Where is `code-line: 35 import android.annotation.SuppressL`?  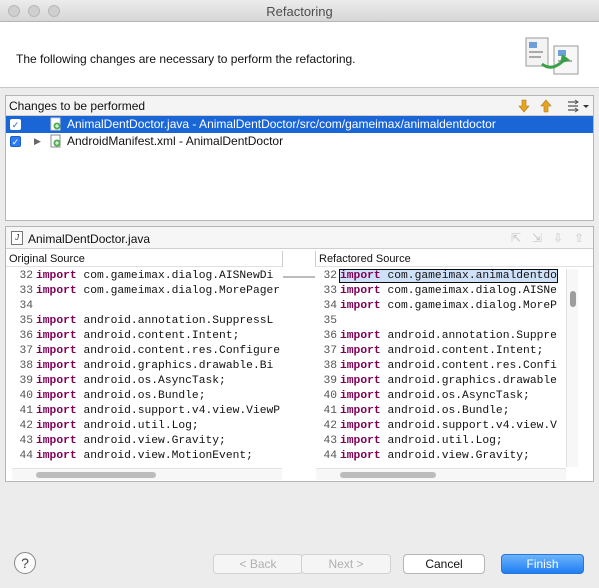
code-line: 35 import android.annotation.SuppressL is located at coordinates (147, 321).